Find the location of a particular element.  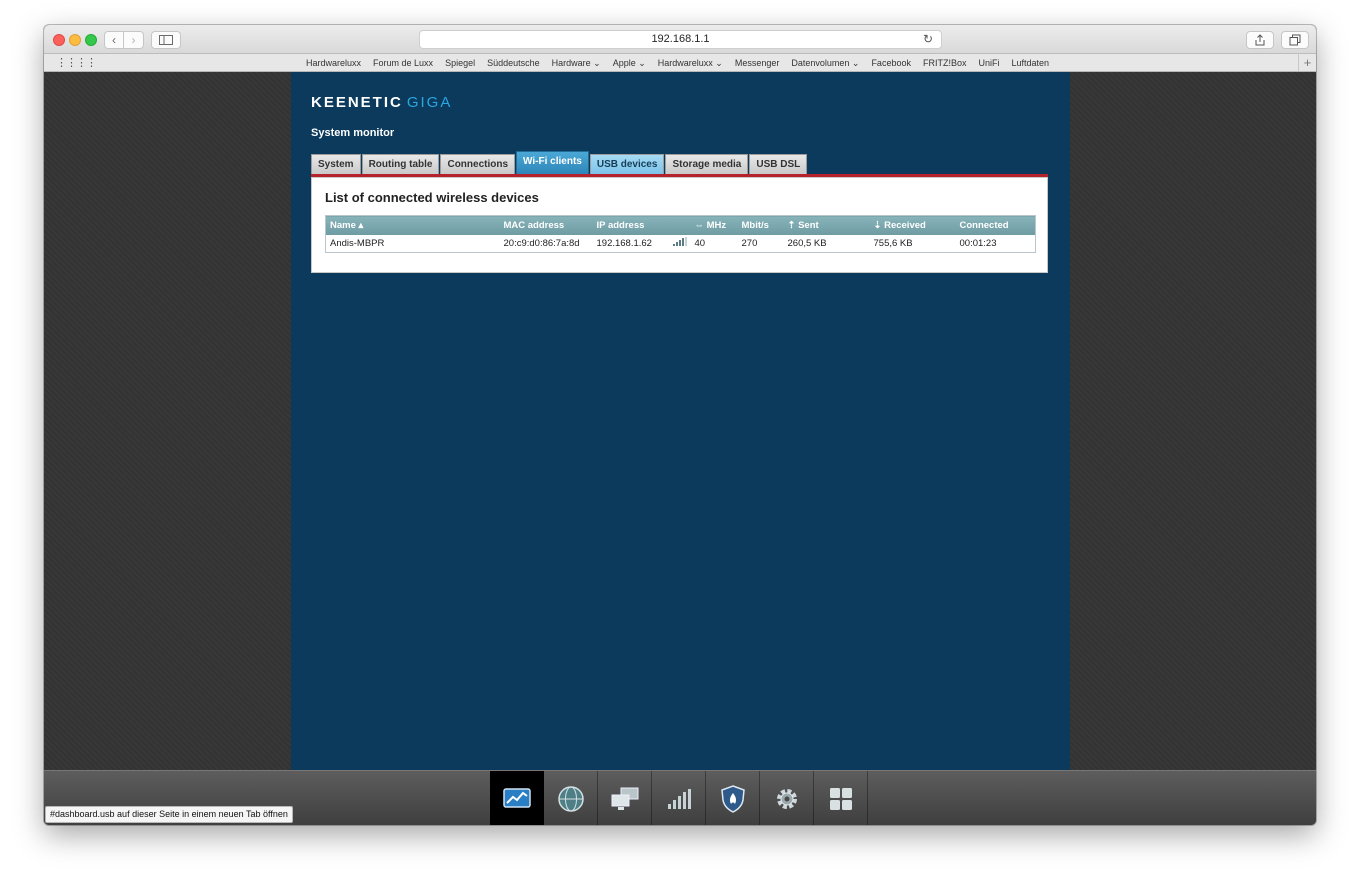

client-received: 755,6 KB is located at coordinates (893, 243).